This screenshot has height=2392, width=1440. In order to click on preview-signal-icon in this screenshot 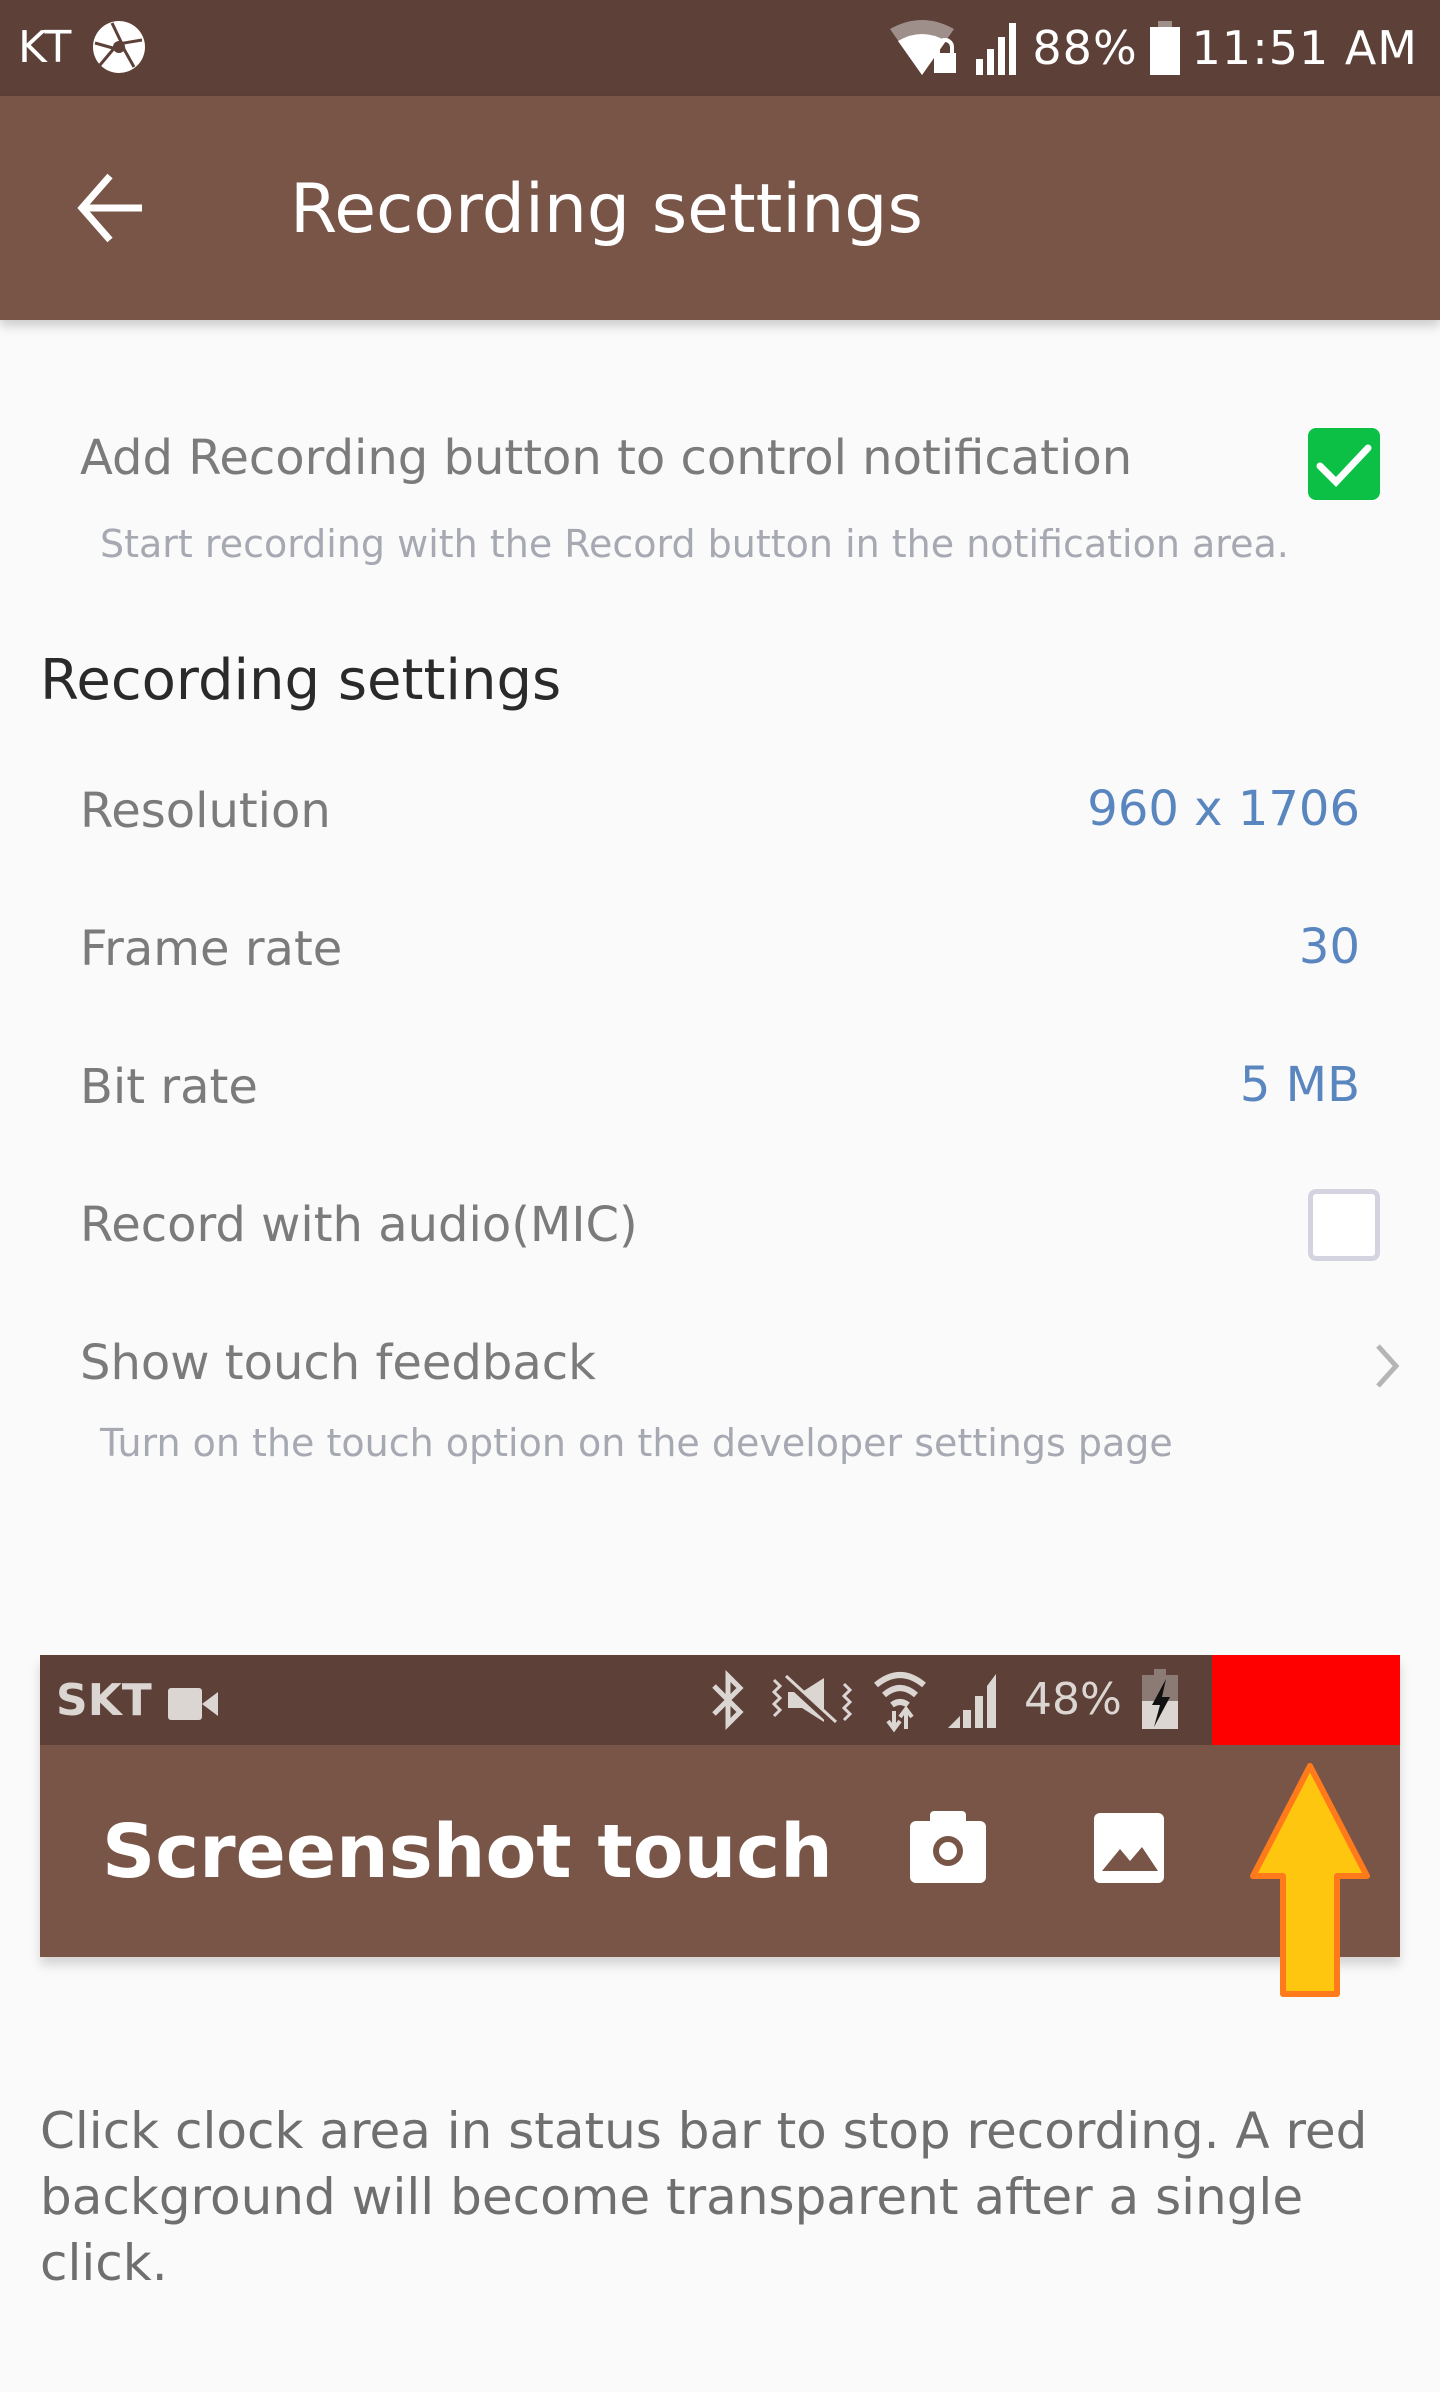, I will do `click(972, 1701)`.